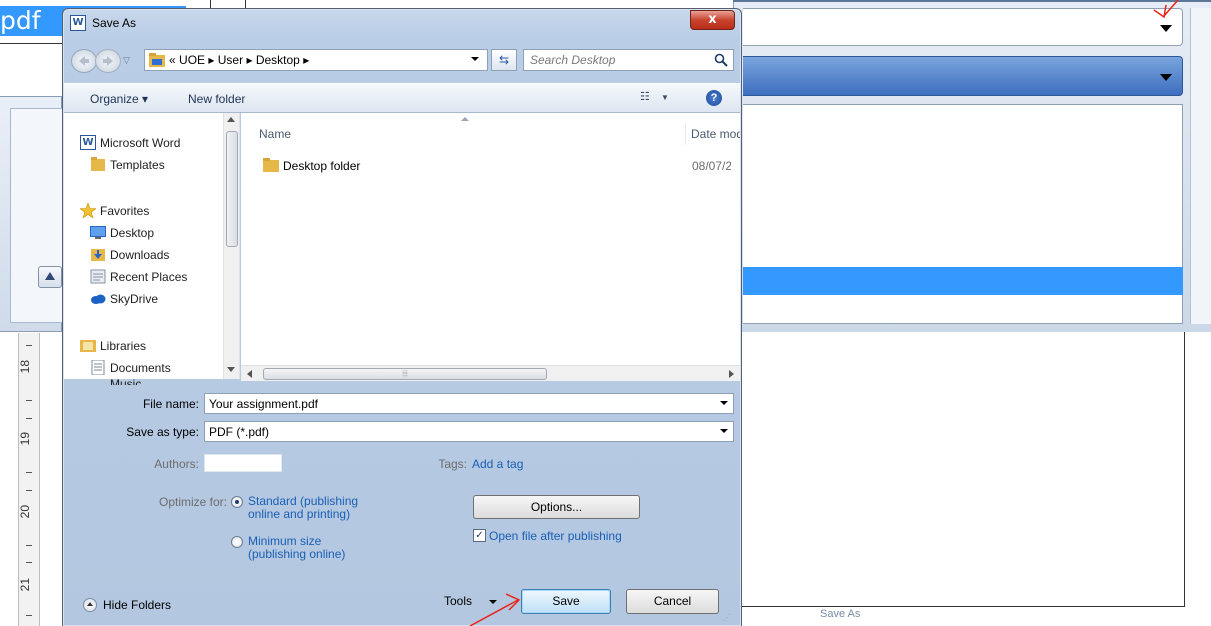  I want to click on file-date: 08/07/2013, so click(711, 166).